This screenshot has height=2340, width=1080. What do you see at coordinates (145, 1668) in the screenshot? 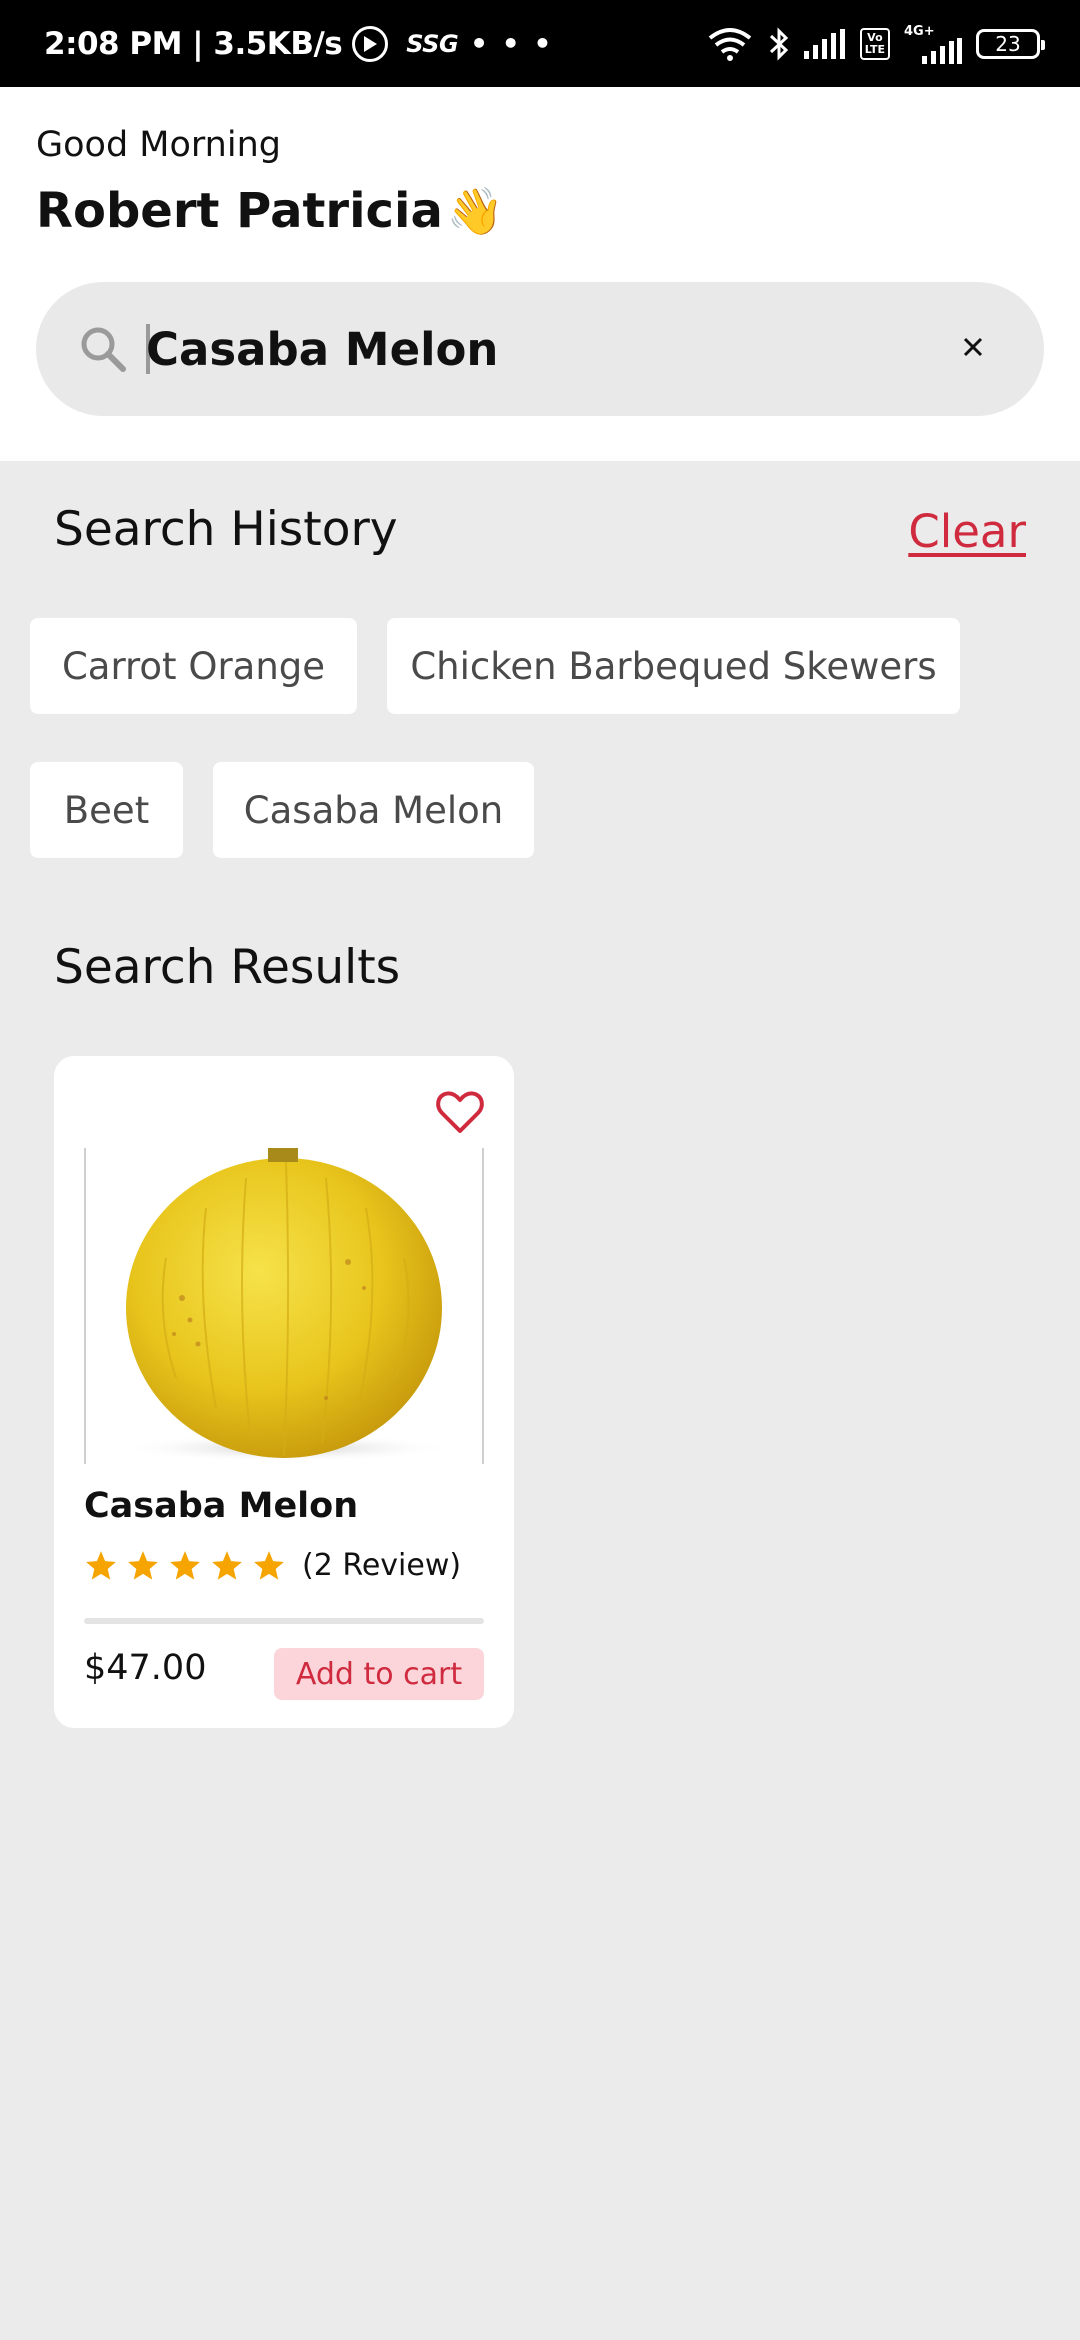
I see `product-price: $47.00` at bounding box center [145, 1668].